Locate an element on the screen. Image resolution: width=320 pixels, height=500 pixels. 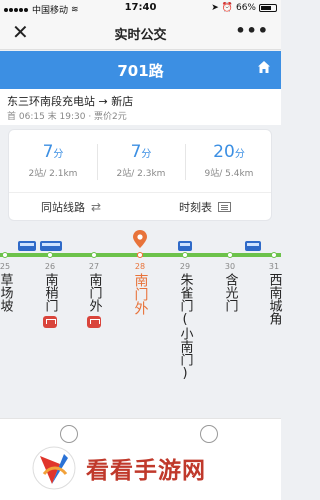
battery-label: 66% is located at coordinates (245, 8).